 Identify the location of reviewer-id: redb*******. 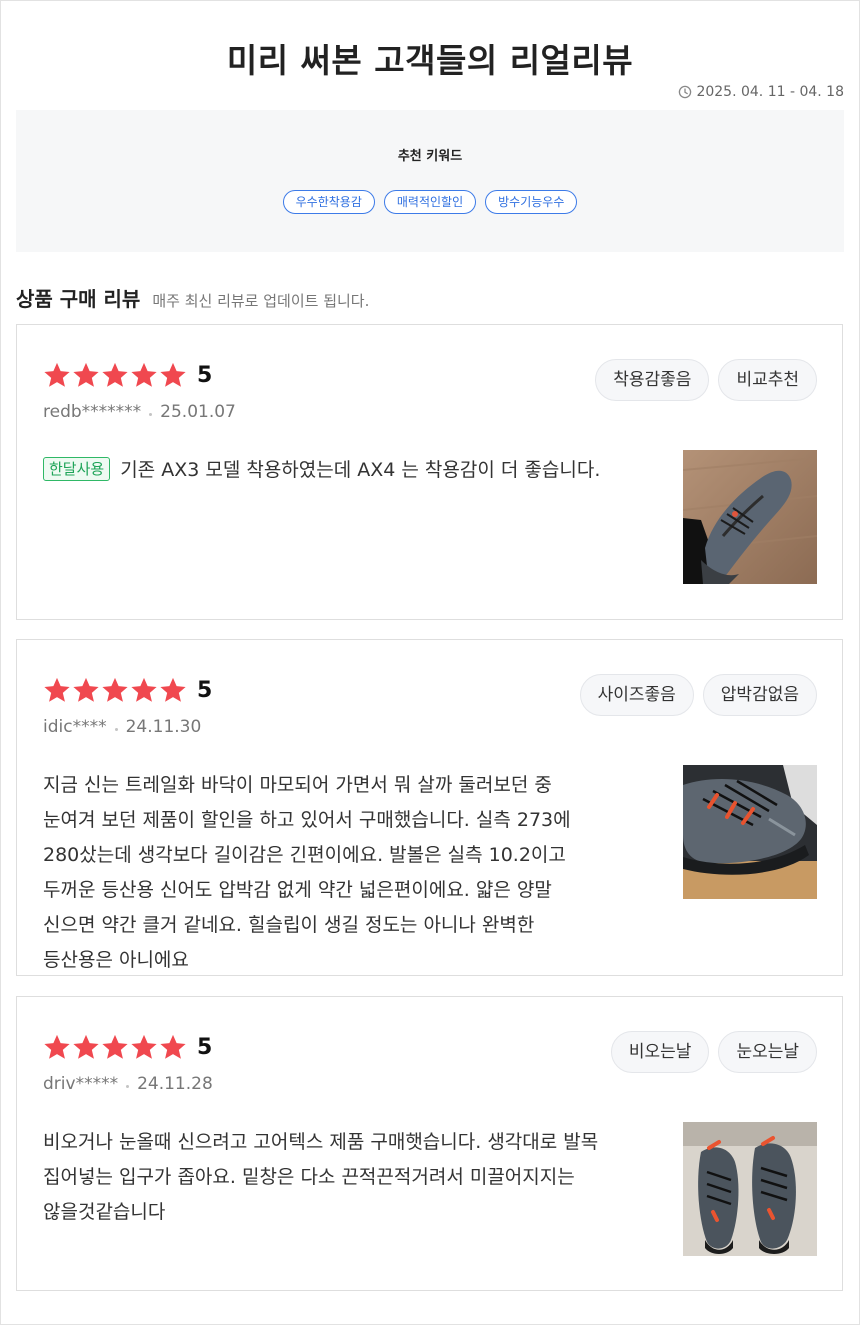
(92, 412).